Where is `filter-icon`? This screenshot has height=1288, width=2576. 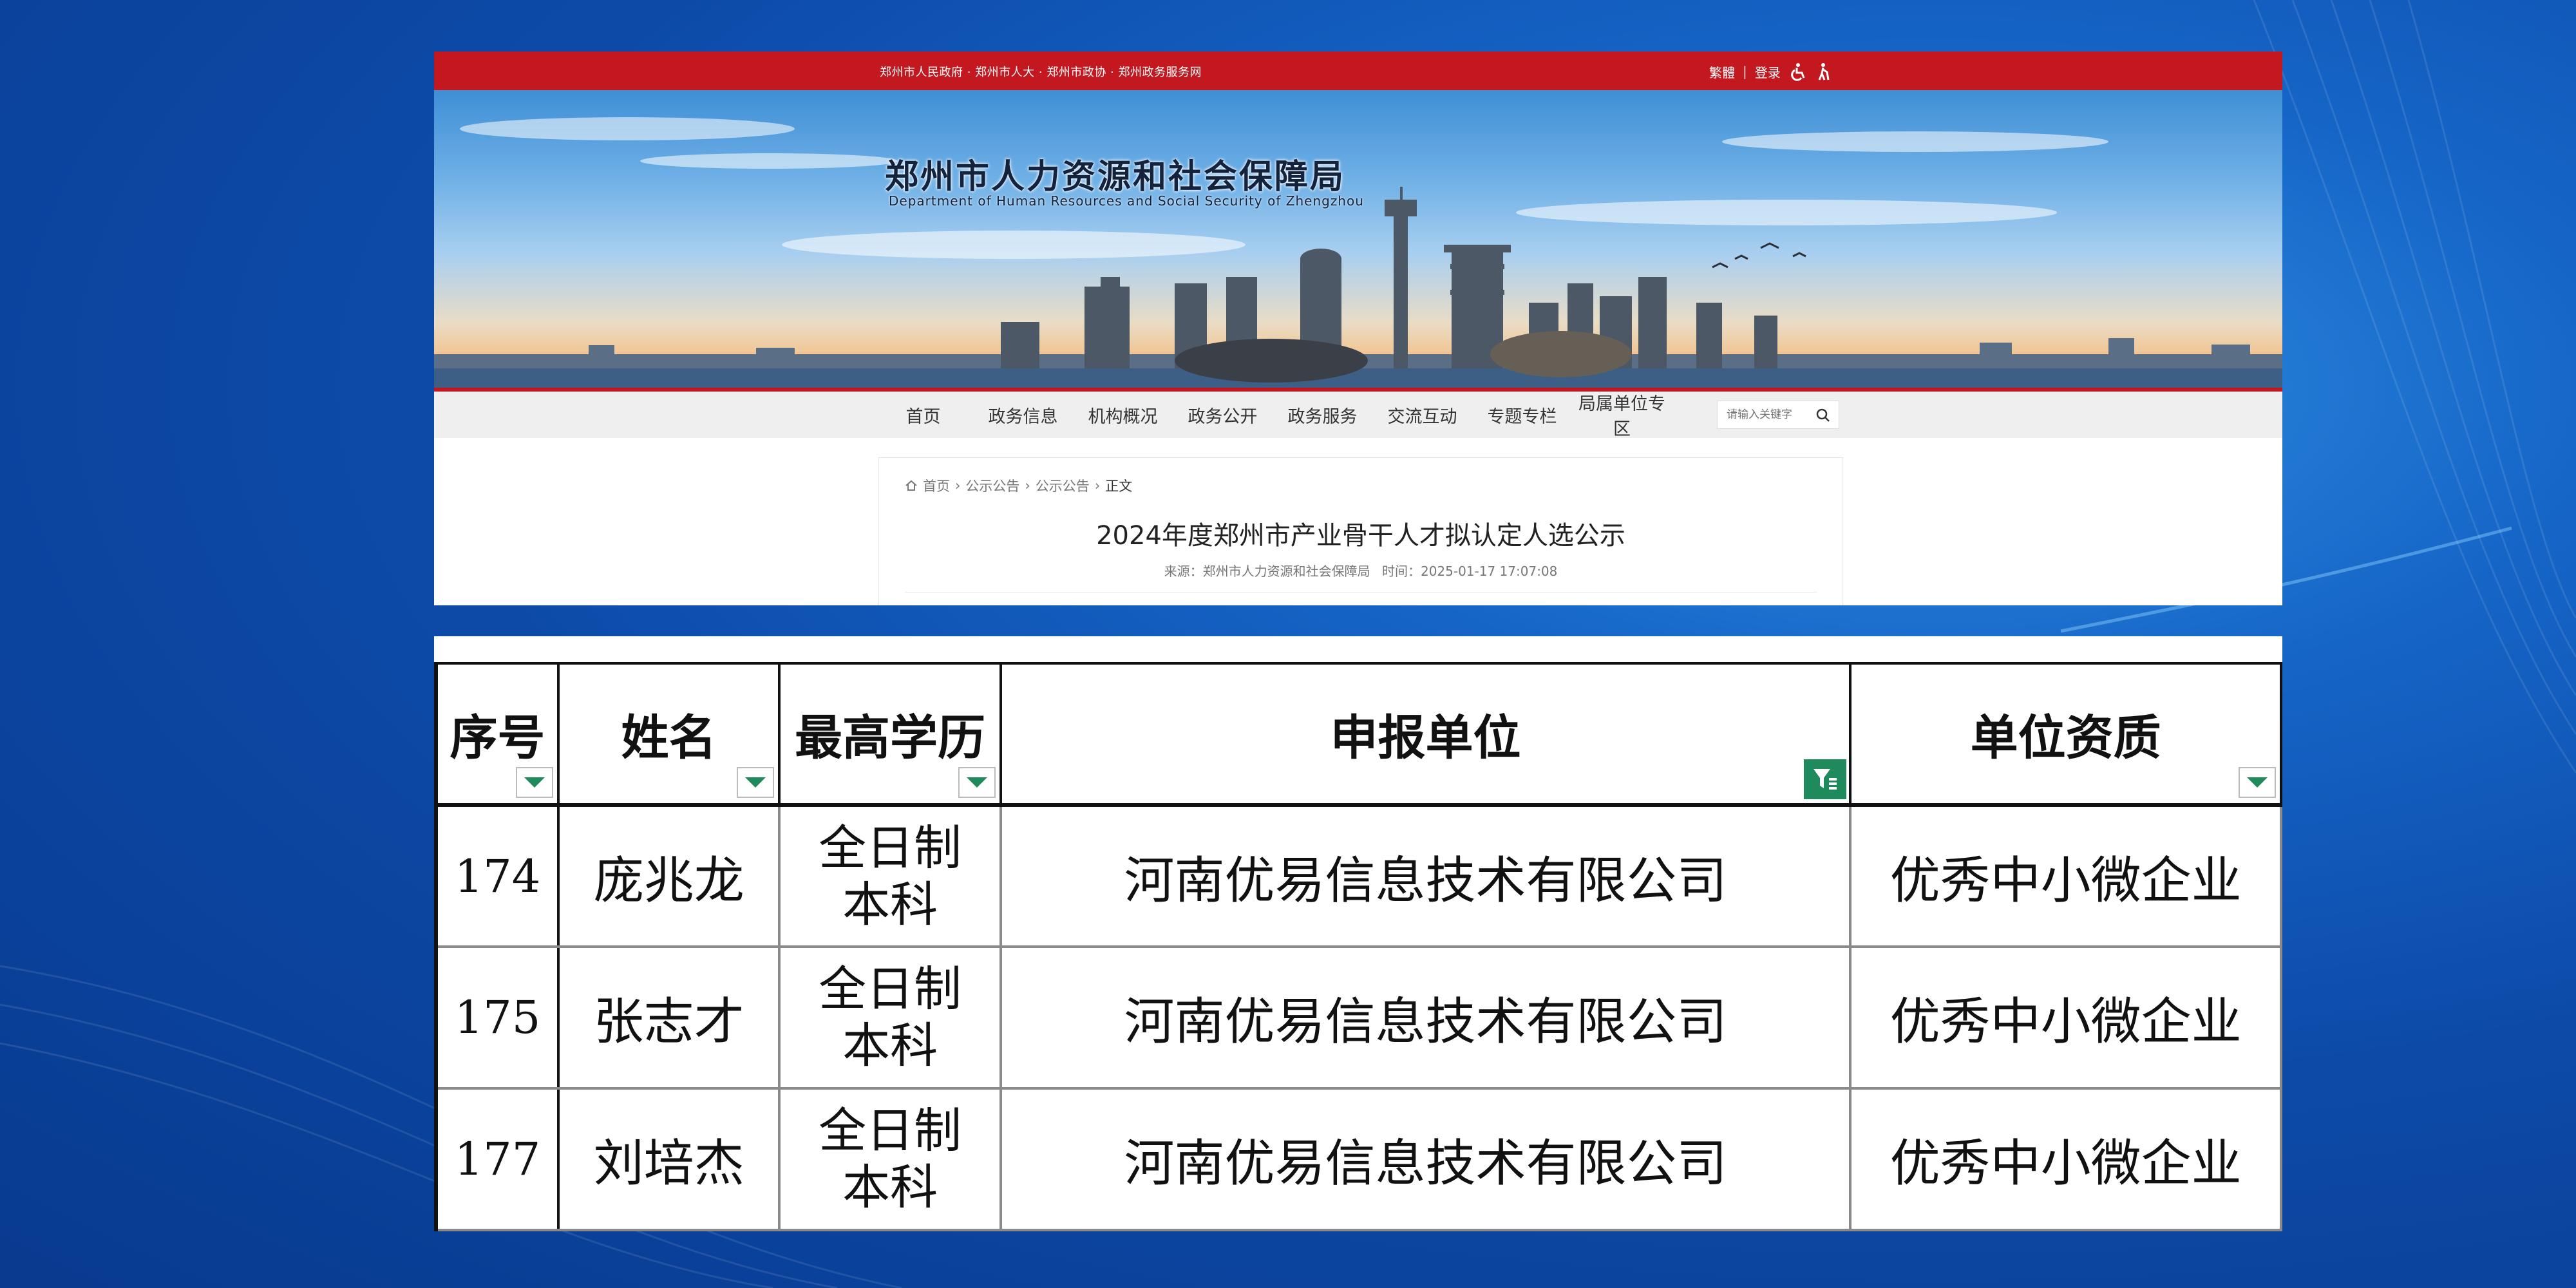
filter-icon is located at coordinates (1826, 780).